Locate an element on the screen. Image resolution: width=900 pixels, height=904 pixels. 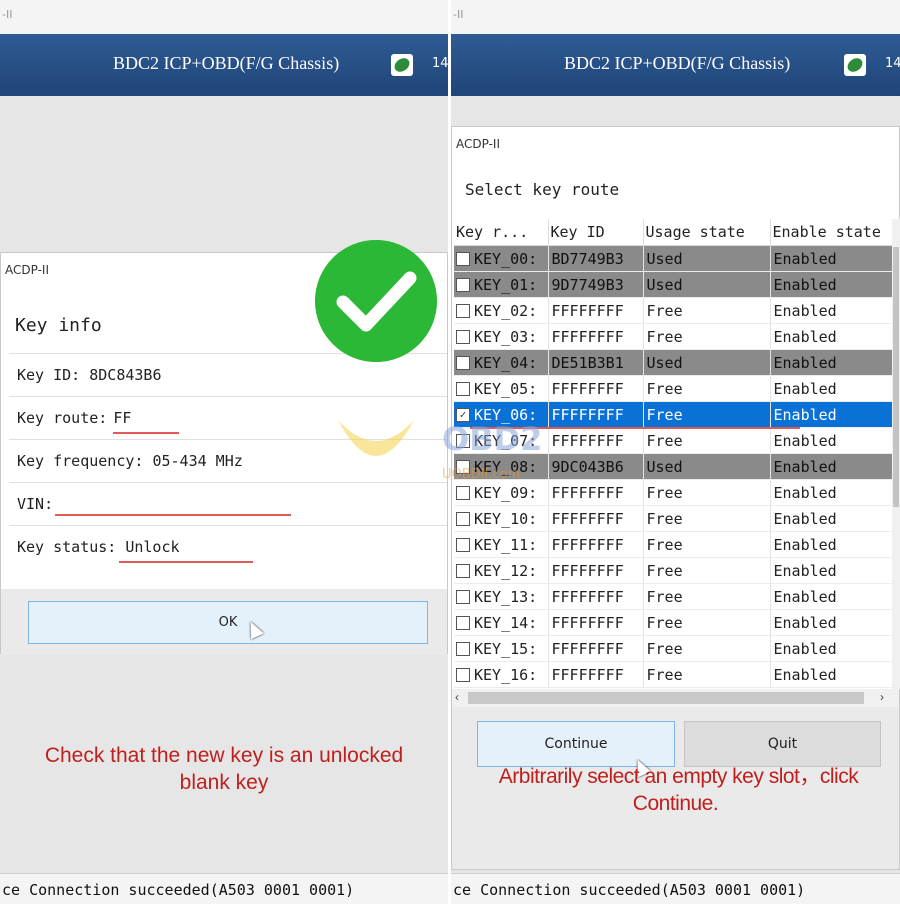
window-title-strip: -II is located at coordinates (224, 17).